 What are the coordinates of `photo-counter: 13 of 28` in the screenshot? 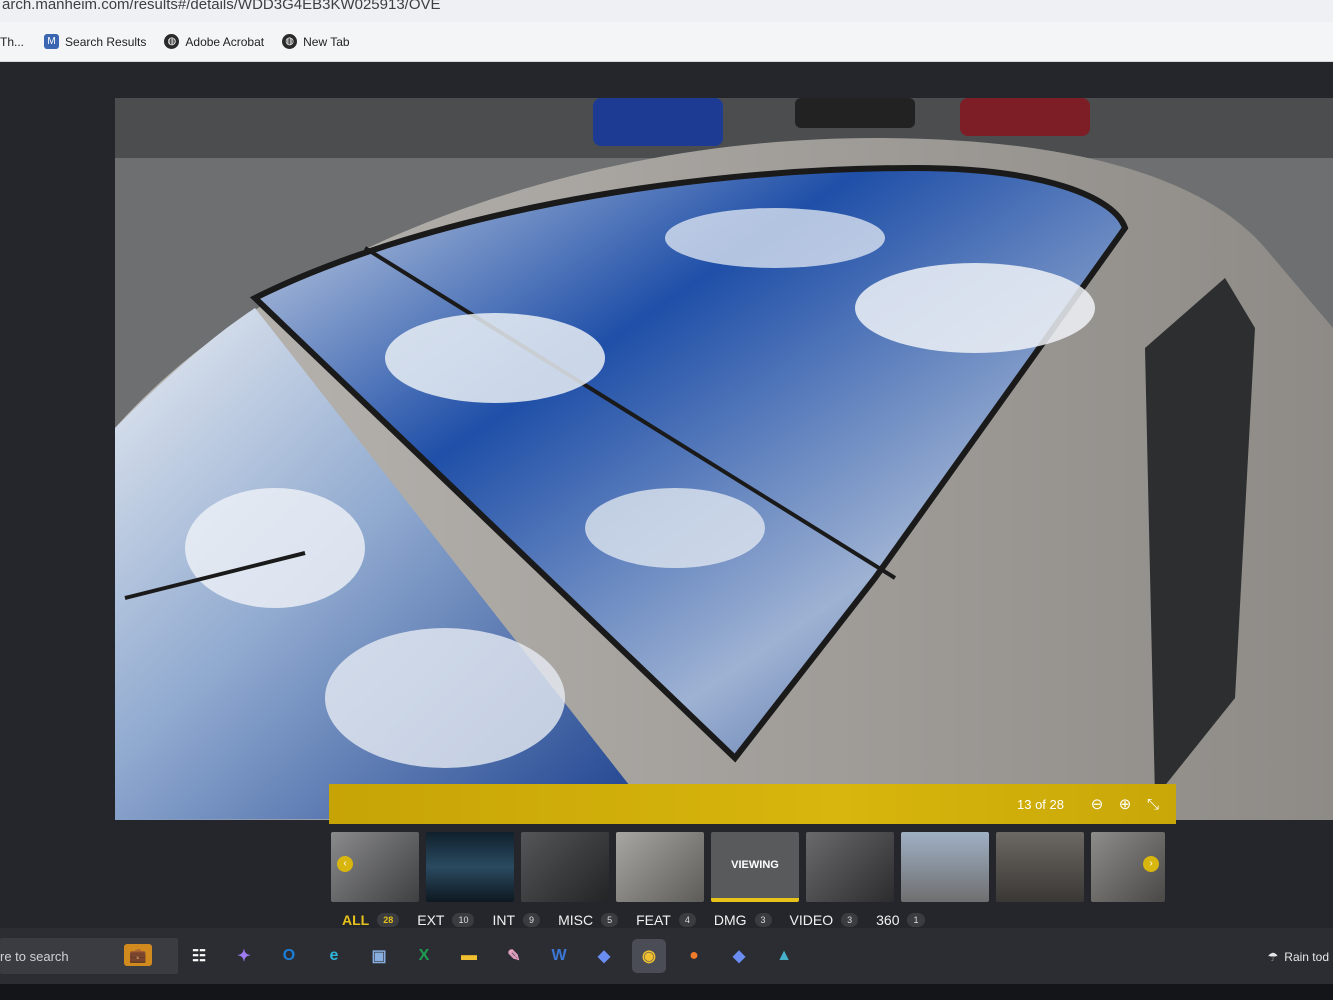 It's located at (1040, 804).